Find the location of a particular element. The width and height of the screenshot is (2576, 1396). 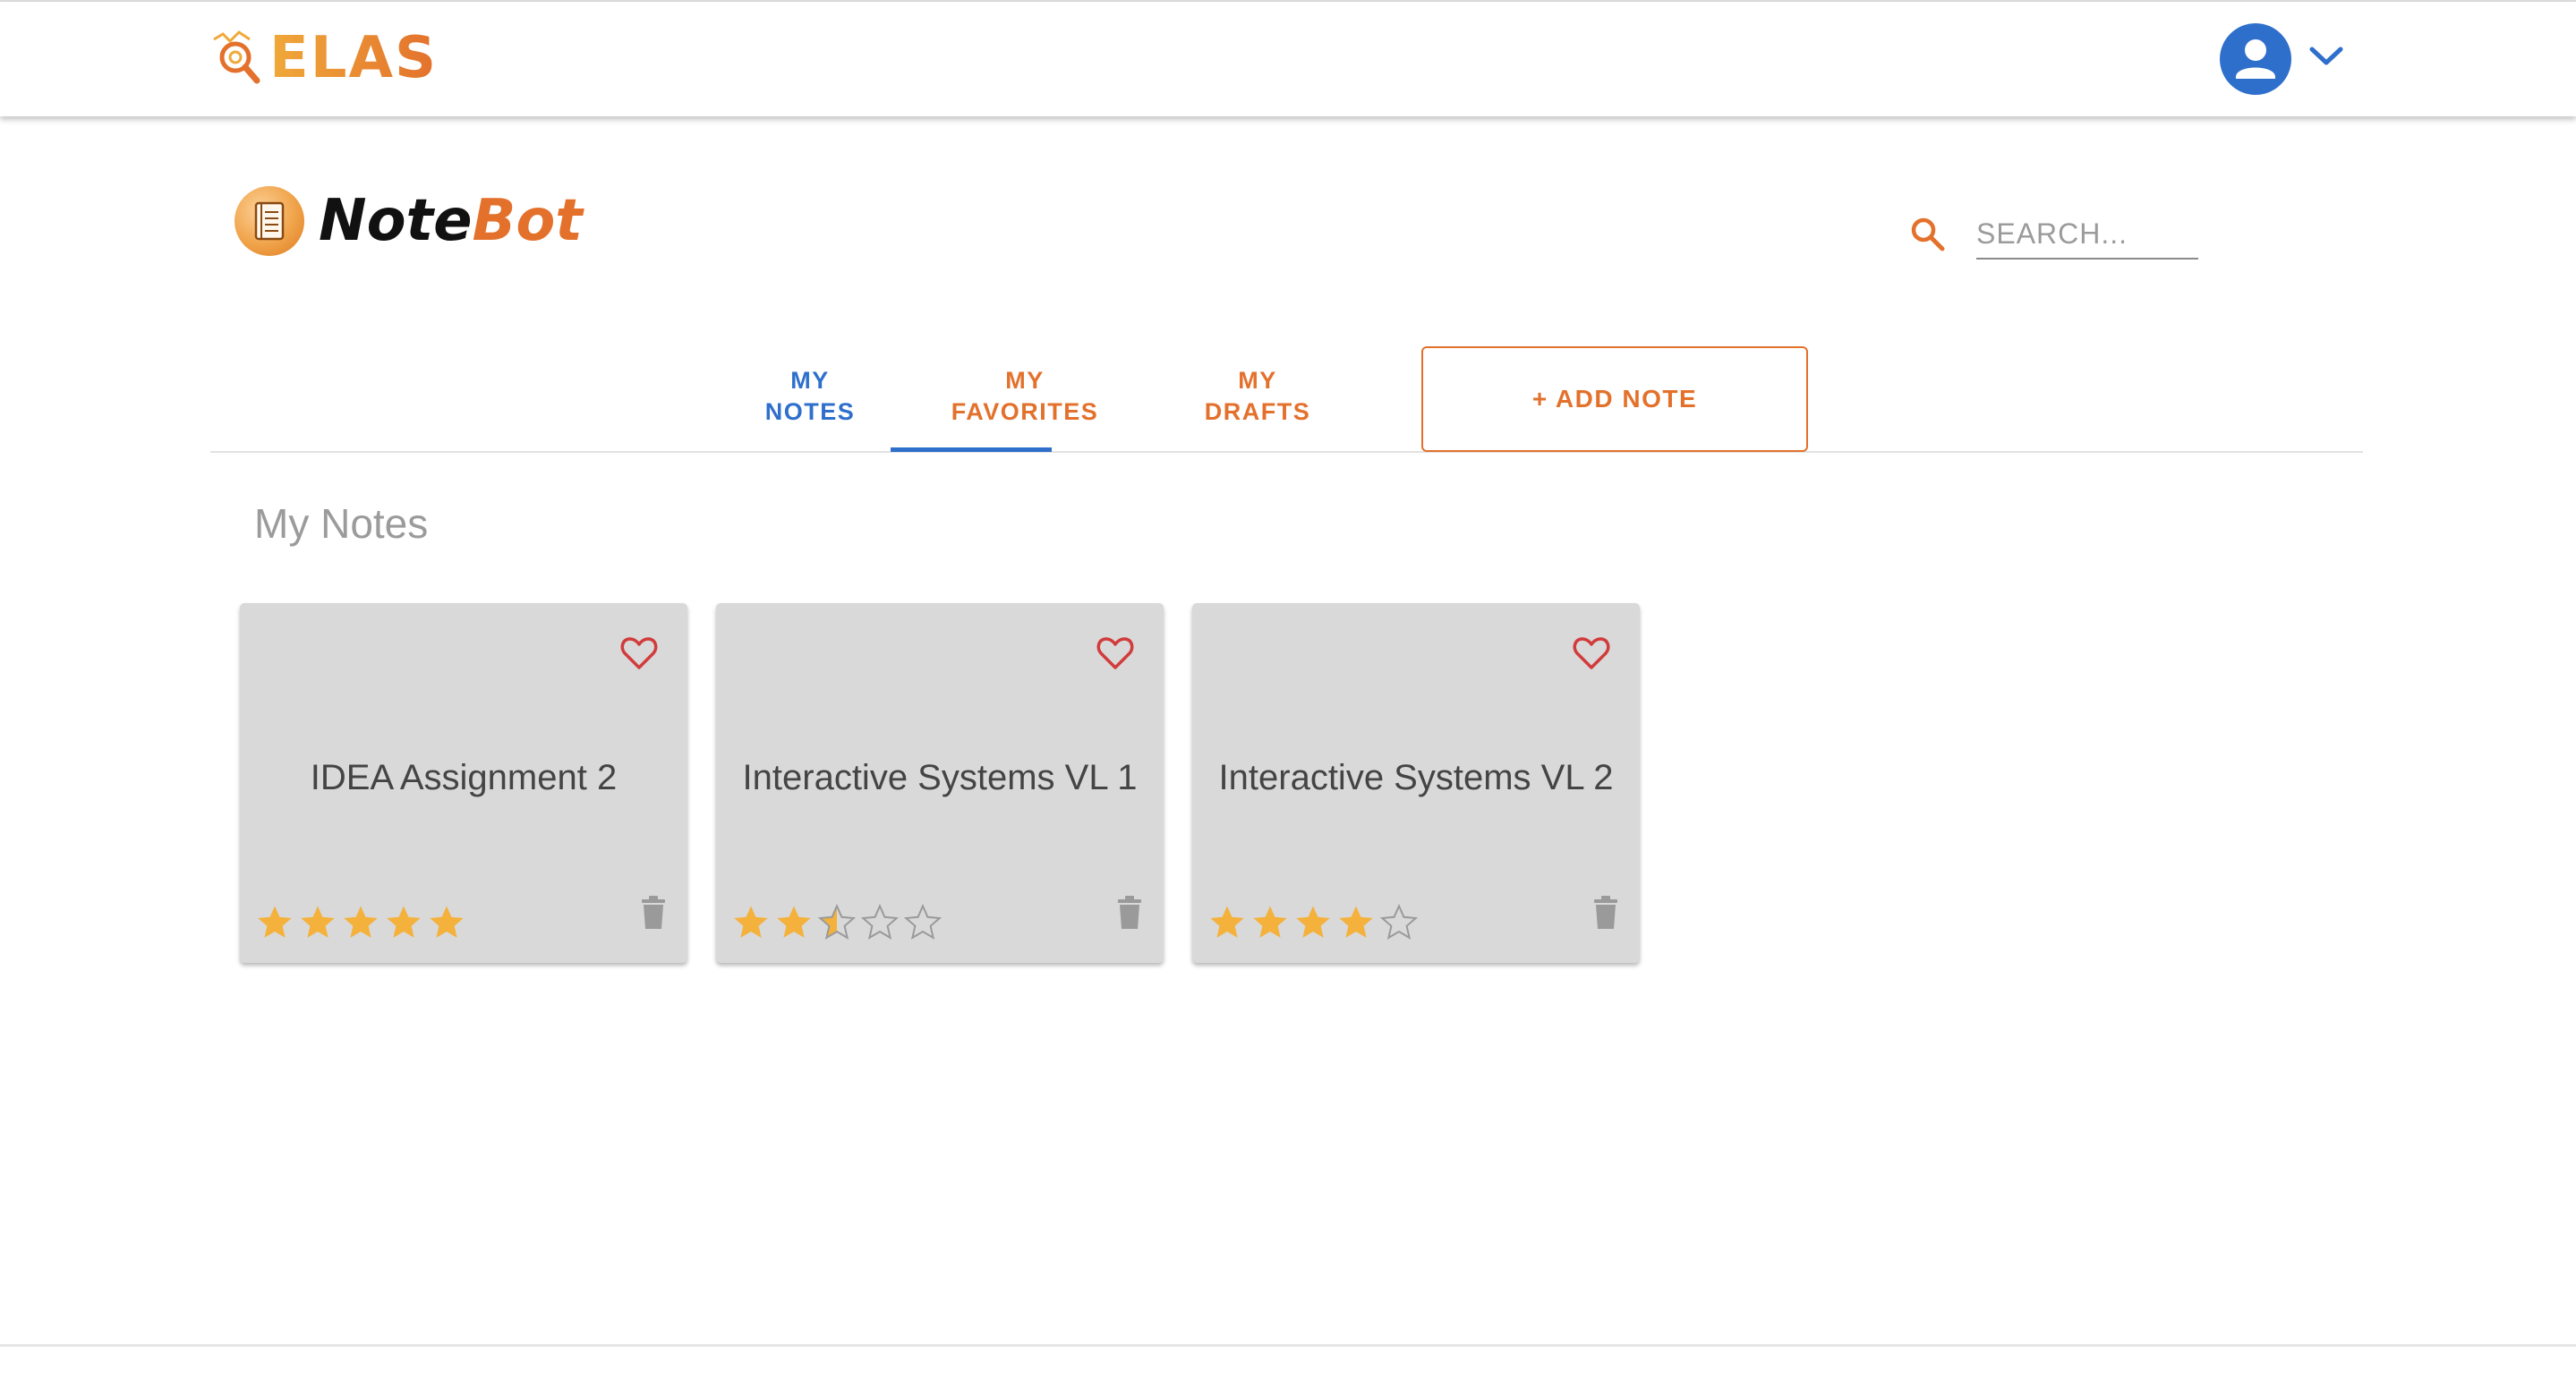

section-title: My Notes is located at coordinates (341, 523).